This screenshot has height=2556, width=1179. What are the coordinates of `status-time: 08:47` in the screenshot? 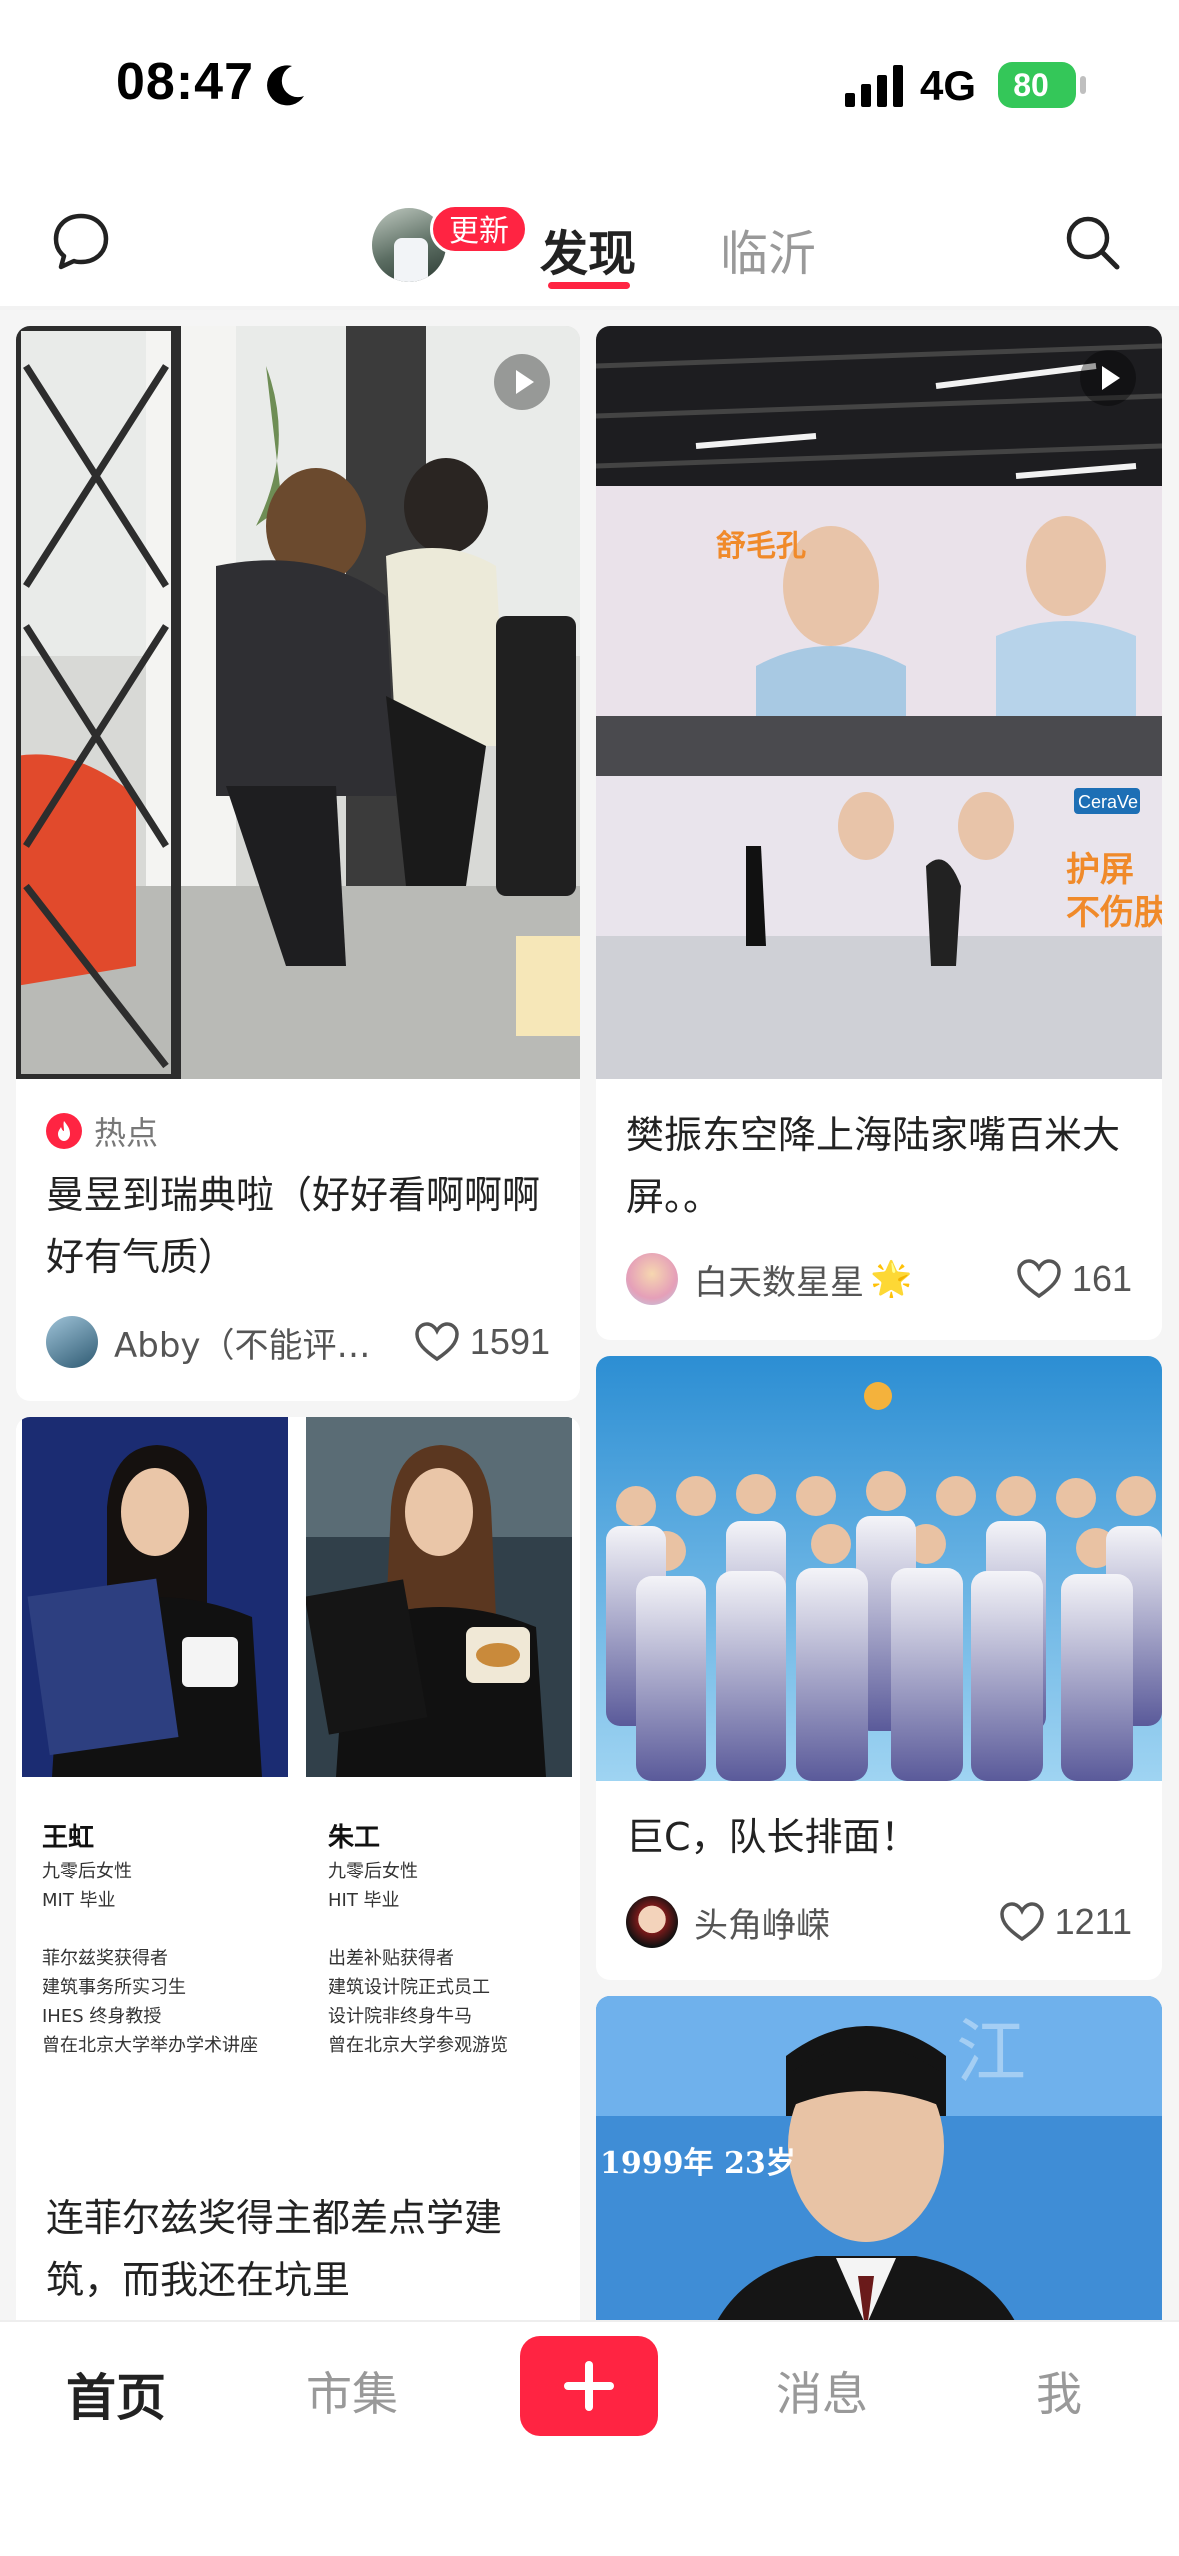 It's located at (185, 82).